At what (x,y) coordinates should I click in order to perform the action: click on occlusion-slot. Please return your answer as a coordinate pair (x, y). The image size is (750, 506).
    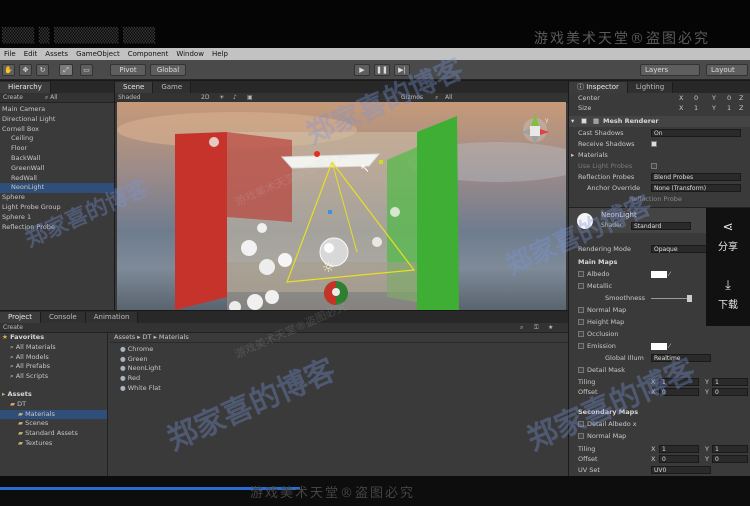
    Looking at the image, I should click on (581, 334).